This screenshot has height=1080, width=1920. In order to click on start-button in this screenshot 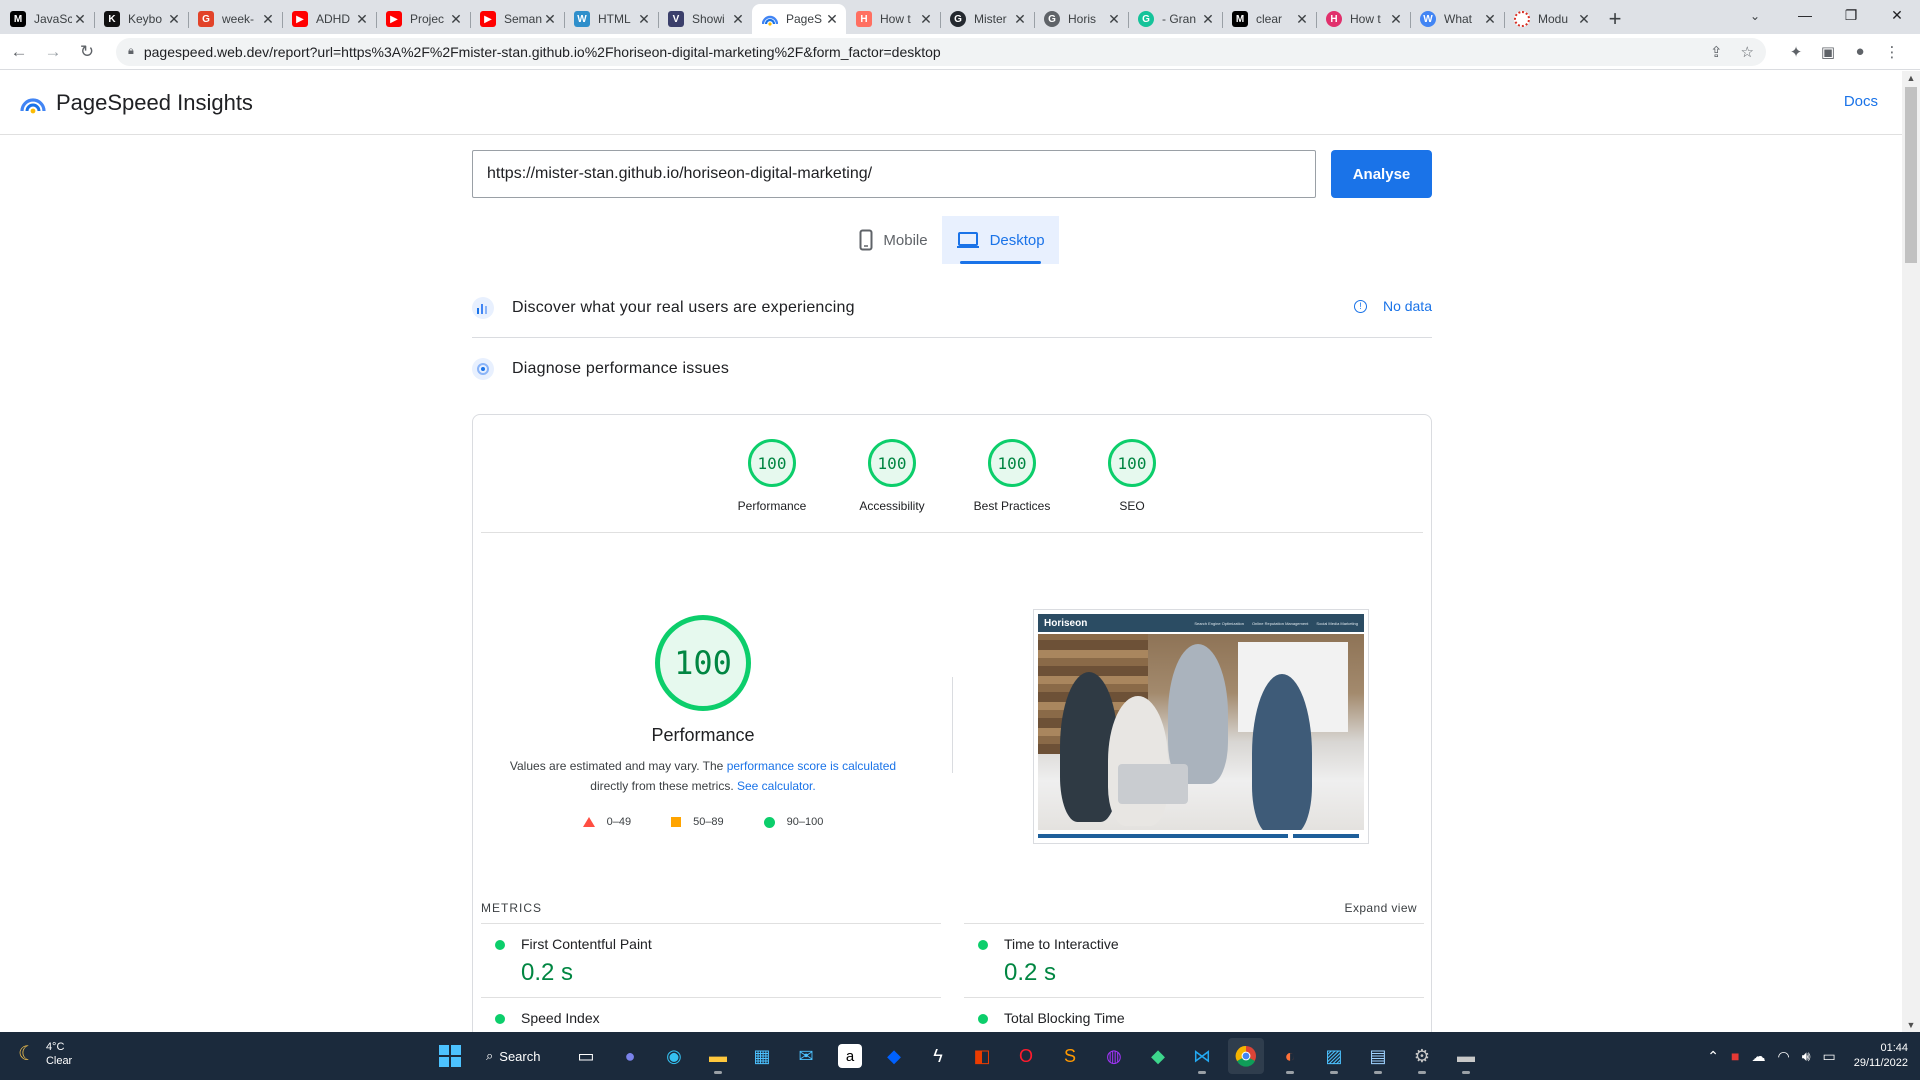, I will do `click(450, 1056)`.